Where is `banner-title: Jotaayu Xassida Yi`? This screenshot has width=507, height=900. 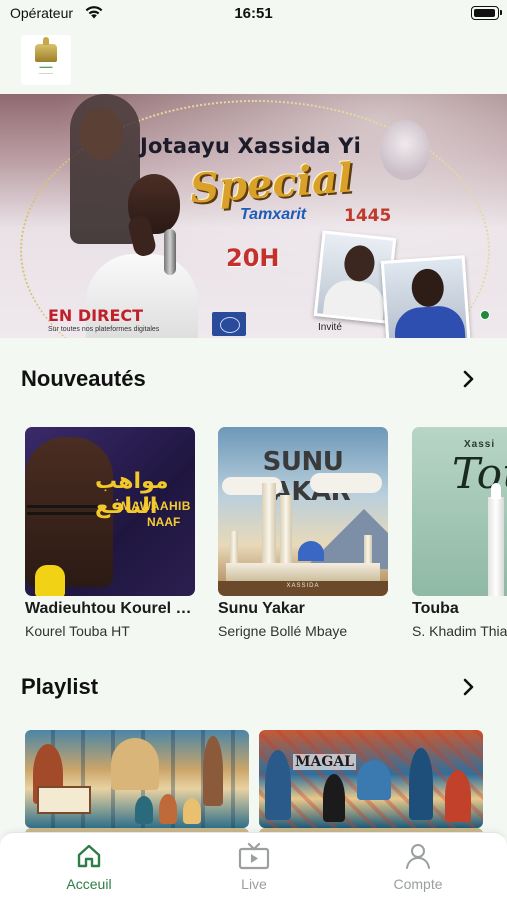
banner-title: Jotaayu Xassida Yi is located at coordinates (251, 146).